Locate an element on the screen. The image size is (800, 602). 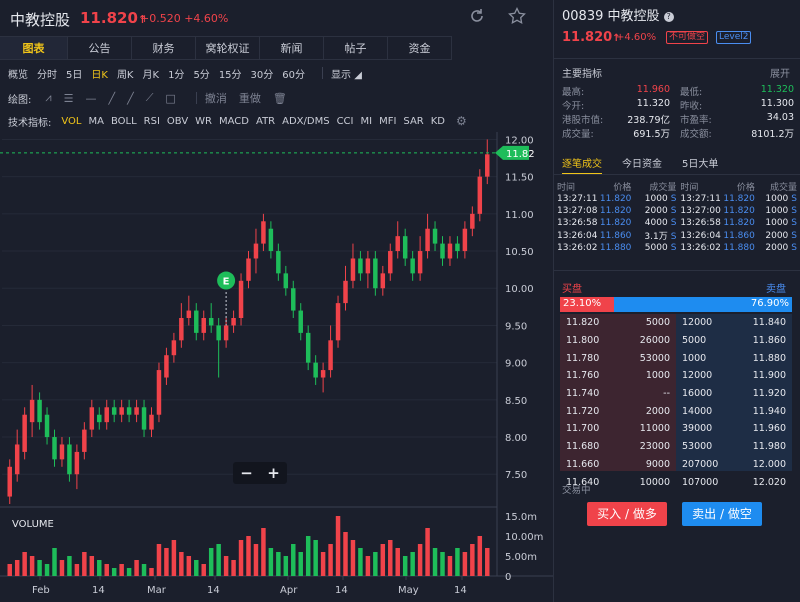
tab-tick-trades: 逐笔成交 is located at coordinates (582, 165).